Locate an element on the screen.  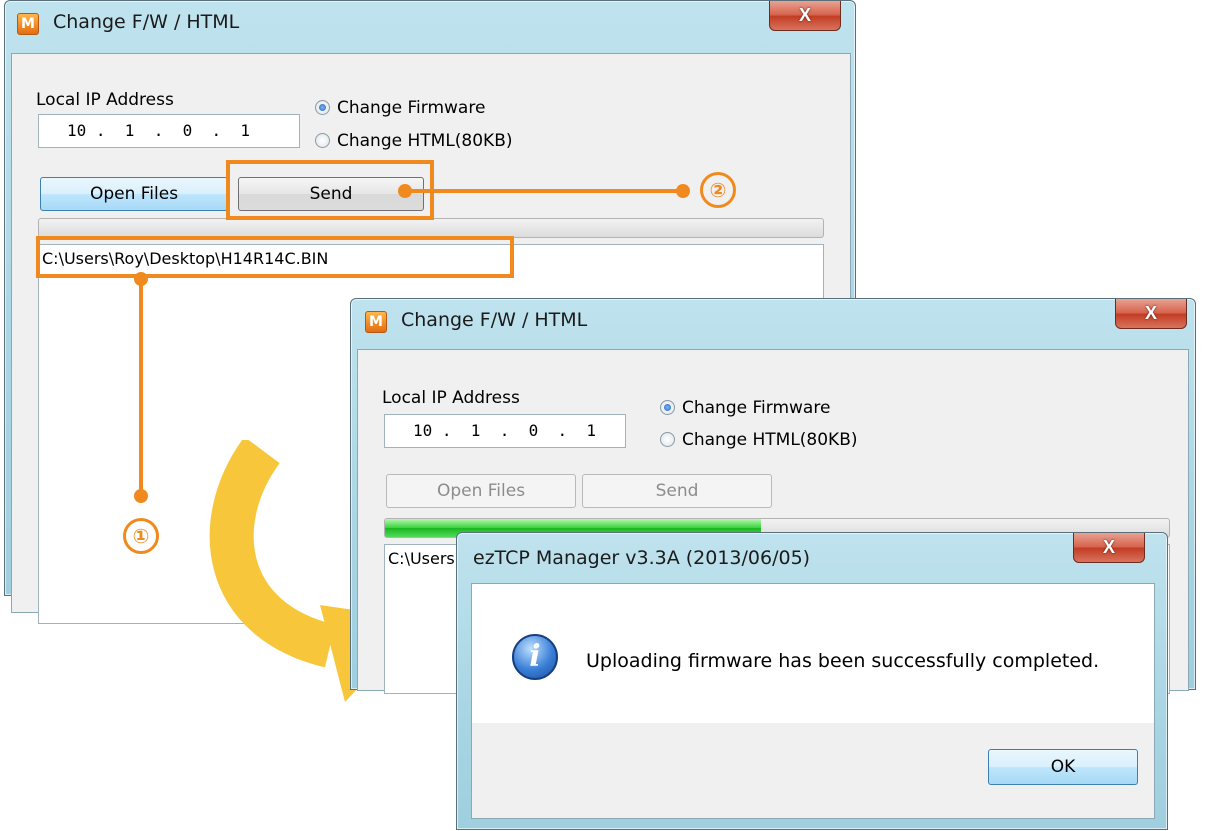
upload-progress-bar is located at coordinates (431, 228).